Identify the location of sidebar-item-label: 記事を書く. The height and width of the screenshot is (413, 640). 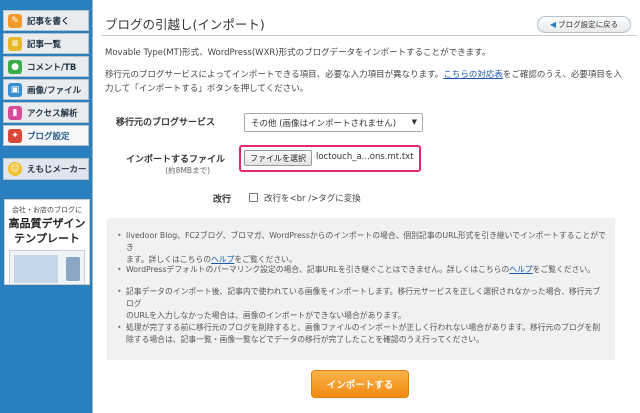
(48, 21).